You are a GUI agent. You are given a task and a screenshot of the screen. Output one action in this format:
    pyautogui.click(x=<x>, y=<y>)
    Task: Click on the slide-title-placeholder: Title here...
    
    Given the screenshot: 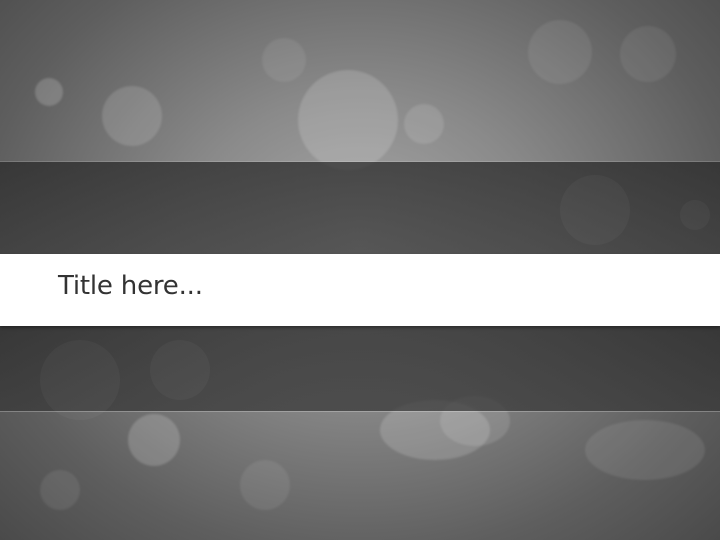 What is the action you would take?
    pyautogui.click(x=130, y=286)
    